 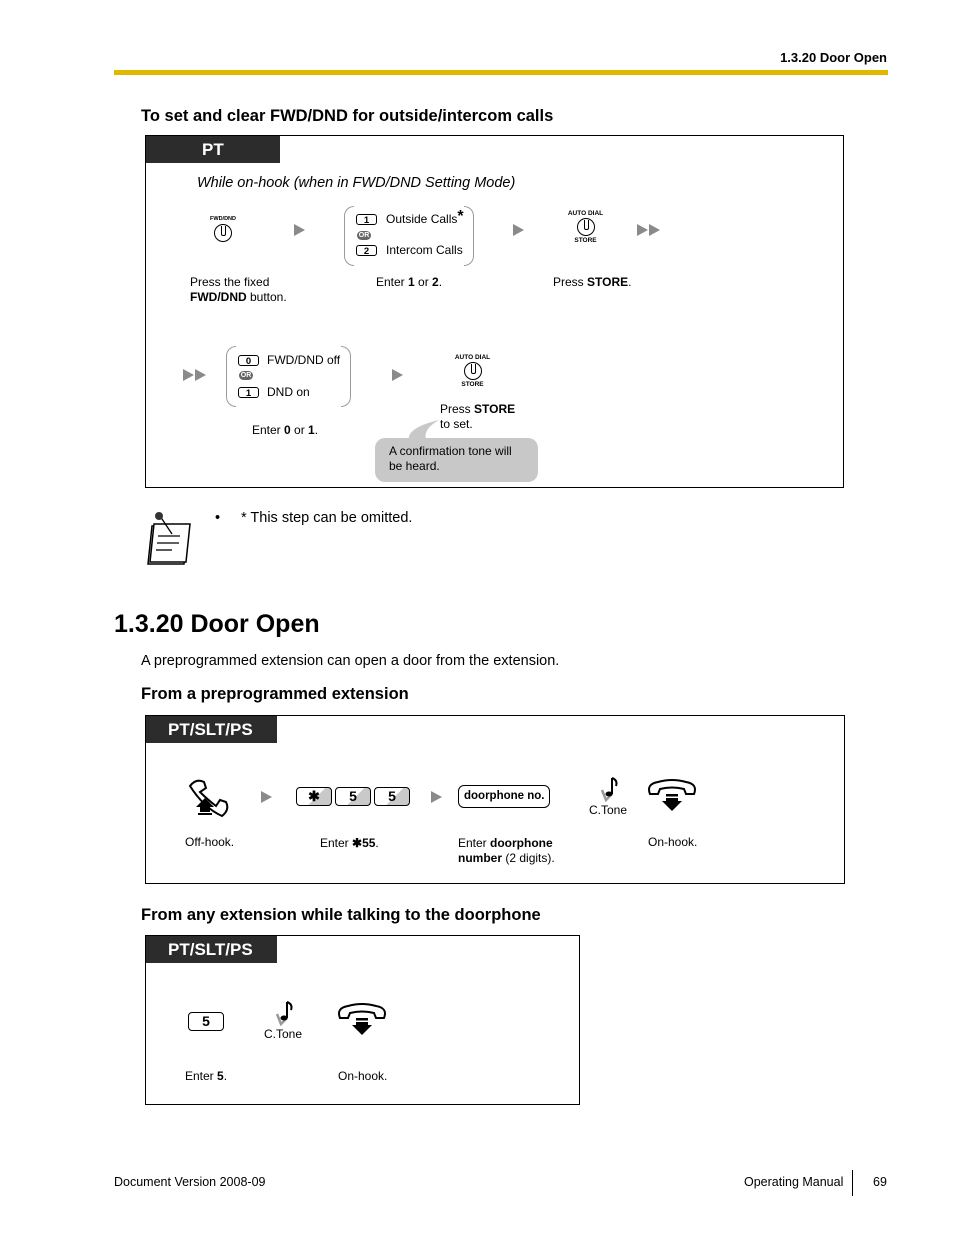 I want to click on section-title: 1.3.20 Door Open, so click(x=217, y=624).